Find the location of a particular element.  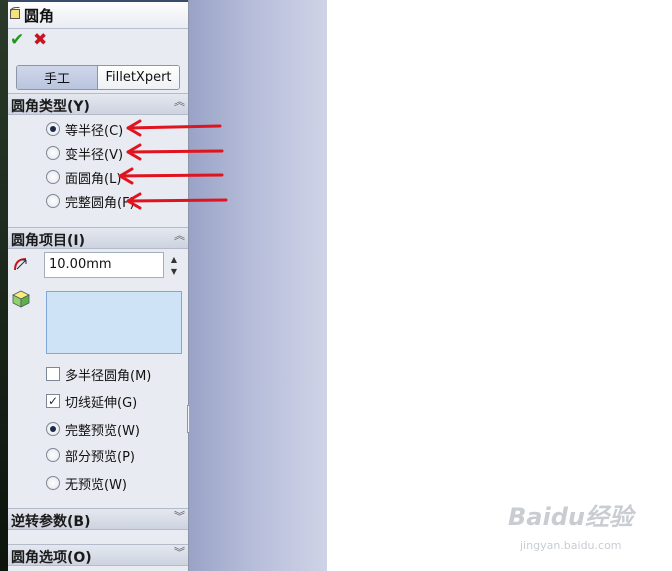

edges-selection-box is located at coordinates (114, 322).